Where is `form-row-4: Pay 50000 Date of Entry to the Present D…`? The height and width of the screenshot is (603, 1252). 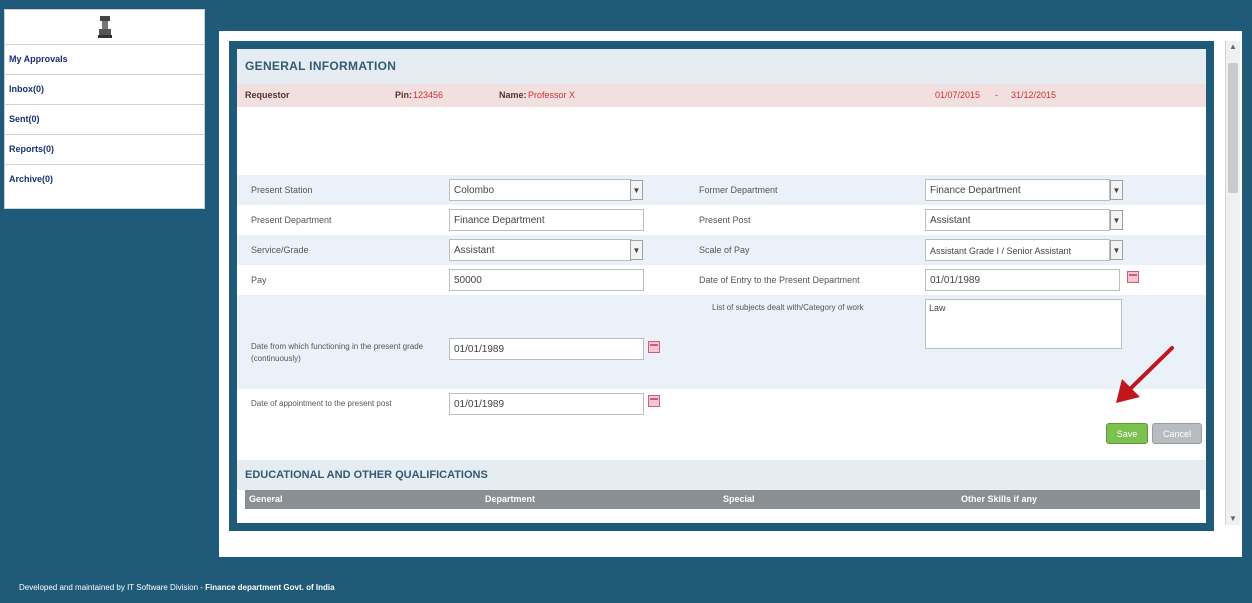 form-row-4: Pay 50000 Date of Entry to the Present D… is located at coordinates (721, 280).